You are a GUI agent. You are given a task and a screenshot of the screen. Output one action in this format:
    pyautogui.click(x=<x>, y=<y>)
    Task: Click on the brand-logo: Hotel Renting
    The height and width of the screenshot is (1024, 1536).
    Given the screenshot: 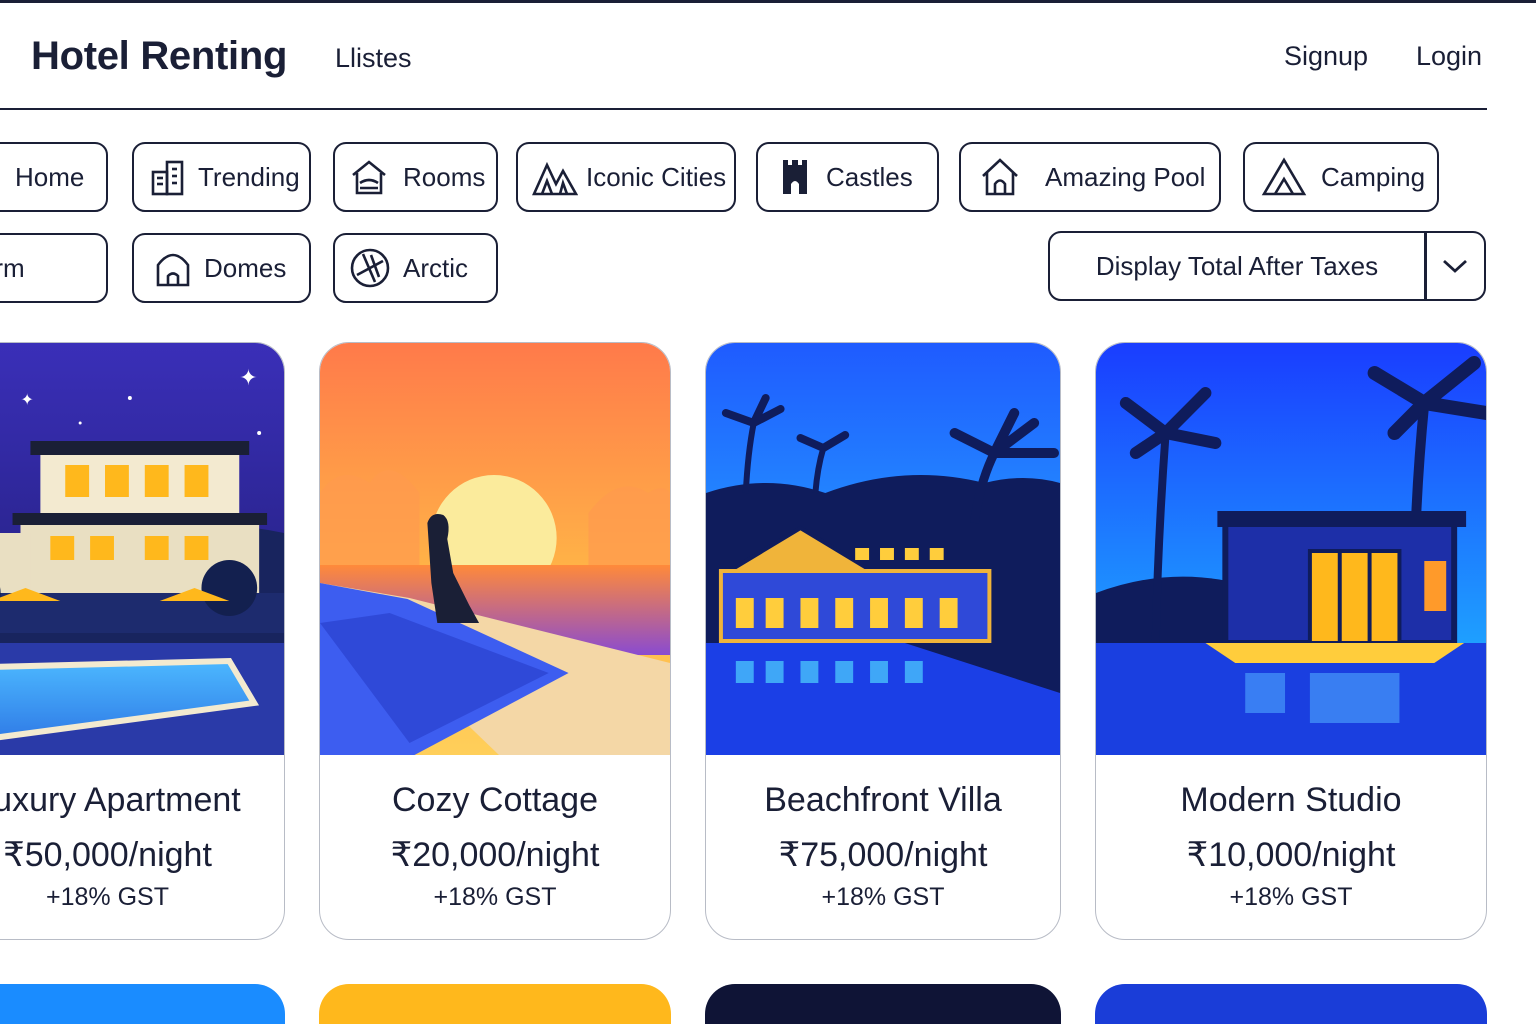 What is the action you would take?
    pyautogui.click(x=159, y=56)
    